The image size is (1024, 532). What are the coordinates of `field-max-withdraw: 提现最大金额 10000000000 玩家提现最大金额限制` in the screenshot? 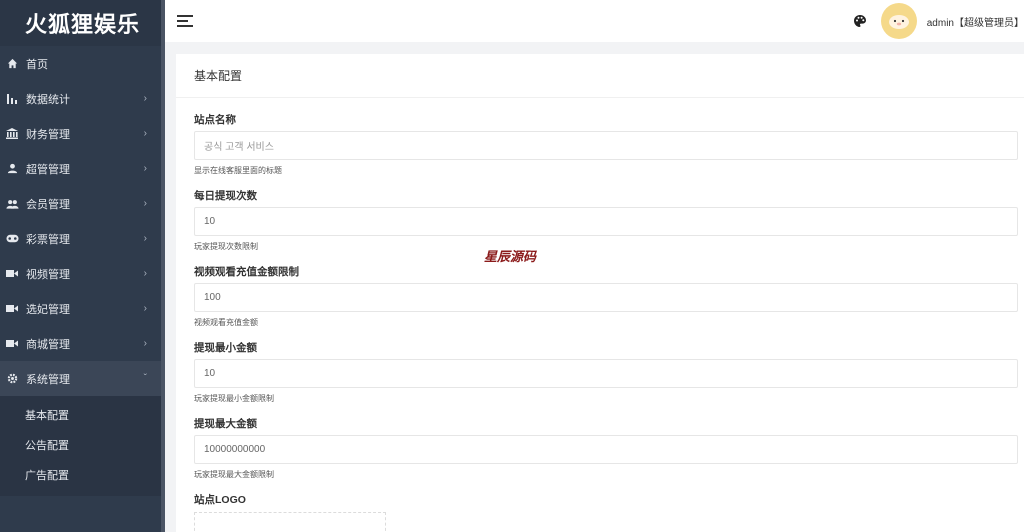 It's located at (606, 448).